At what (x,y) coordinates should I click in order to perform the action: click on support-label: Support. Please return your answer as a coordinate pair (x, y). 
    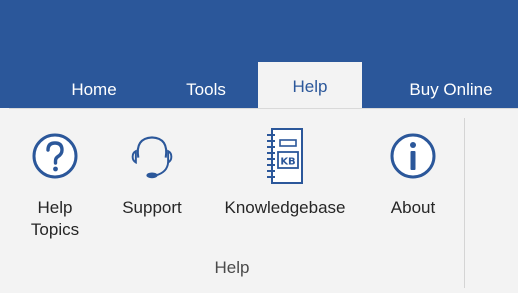
    Looking at the image, I should click on (152, 207).